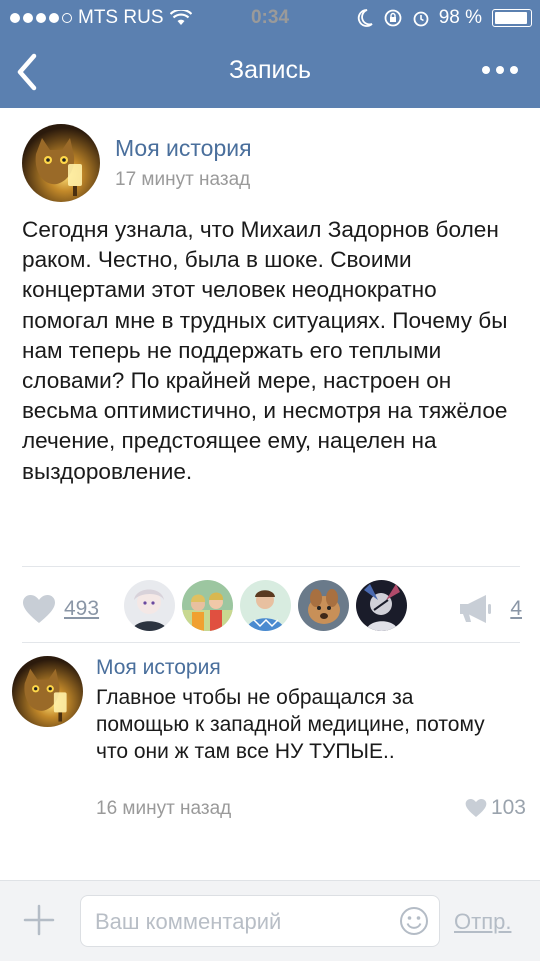  Describe the element at coordinates (270, 18) in the screenshot. I see `status-bar: MTS RUS 0:34 98 %` at that location.